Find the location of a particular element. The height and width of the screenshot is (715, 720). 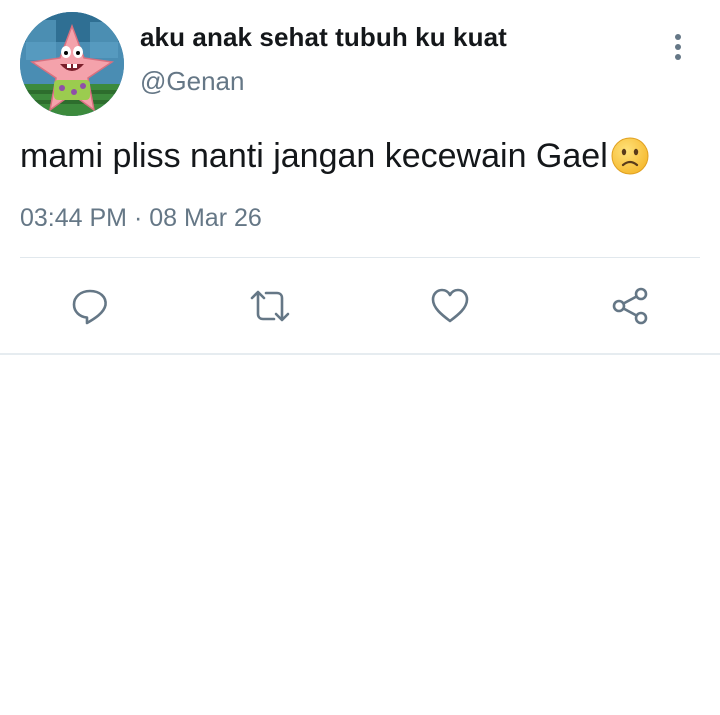

retweet-icon is located at coordinates (270, 306).